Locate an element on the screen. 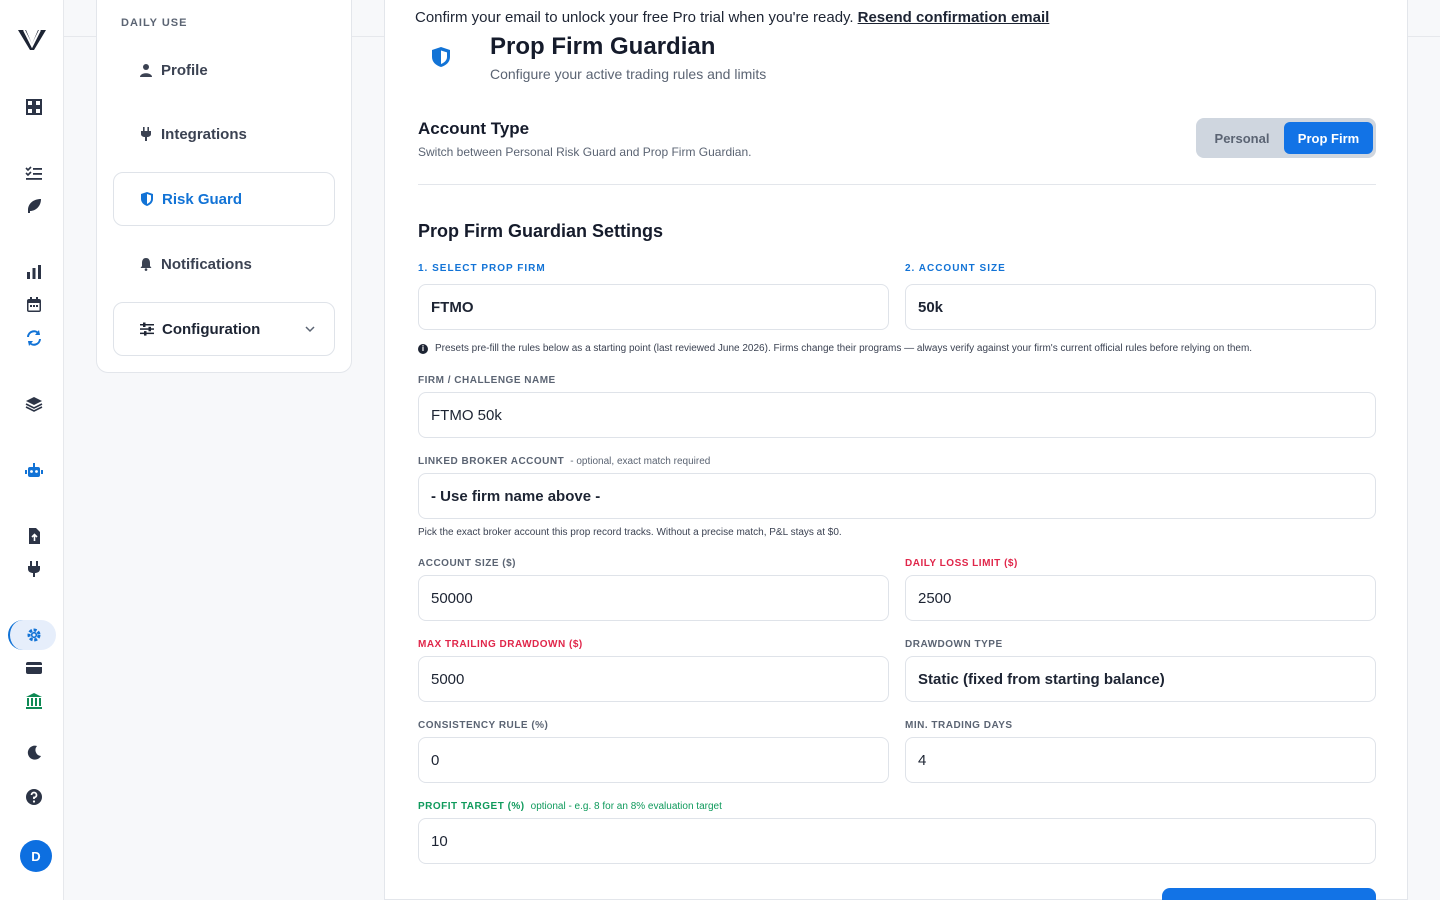  max-drawdown-label: MAX TRAILING DRAWDOWN ($) is located at coordinates (500, 644).